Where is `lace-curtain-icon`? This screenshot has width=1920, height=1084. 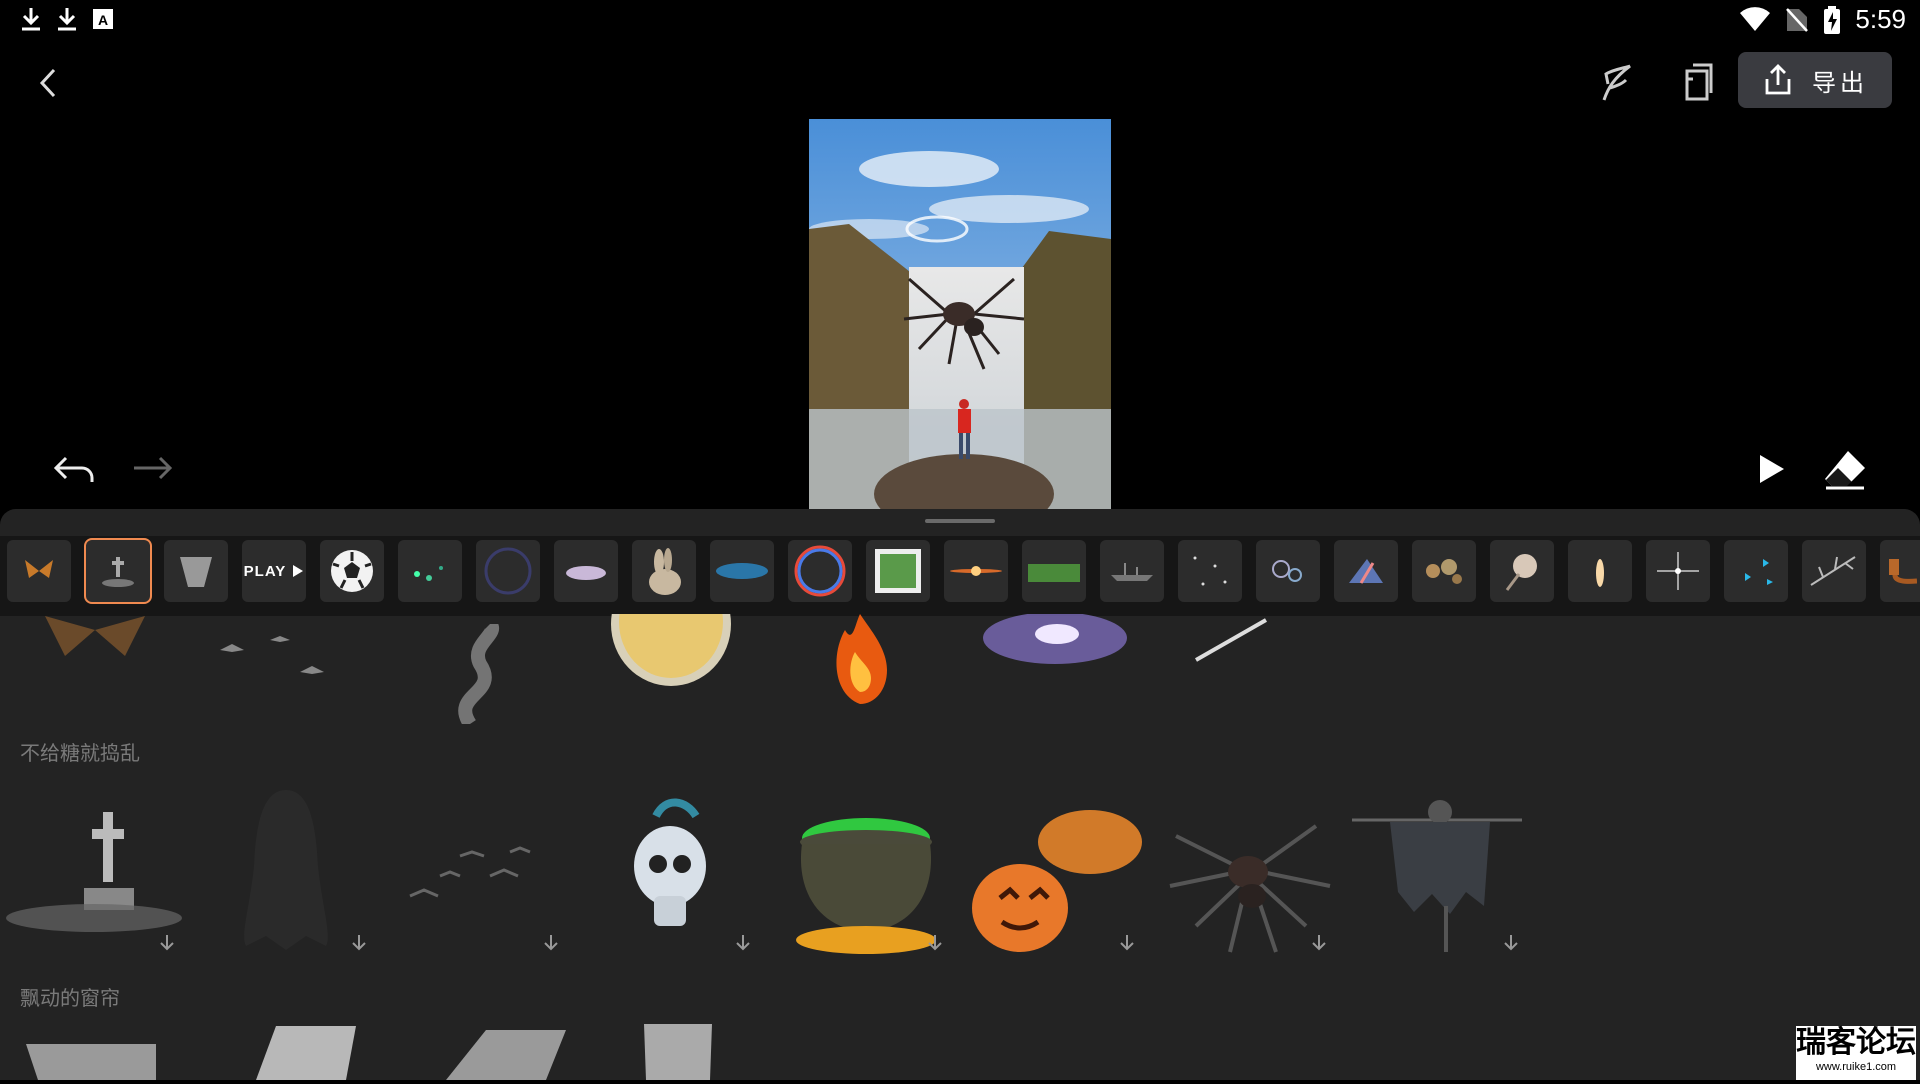 lace-curtain-icon is located at coordinates (91, 1062).